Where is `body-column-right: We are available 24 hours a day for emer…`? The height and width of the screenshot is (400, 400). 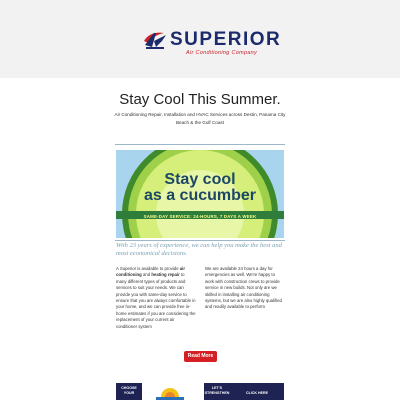 body-column-right: We are available 24 hours a day for emer… is located at coordinates (243, 288).